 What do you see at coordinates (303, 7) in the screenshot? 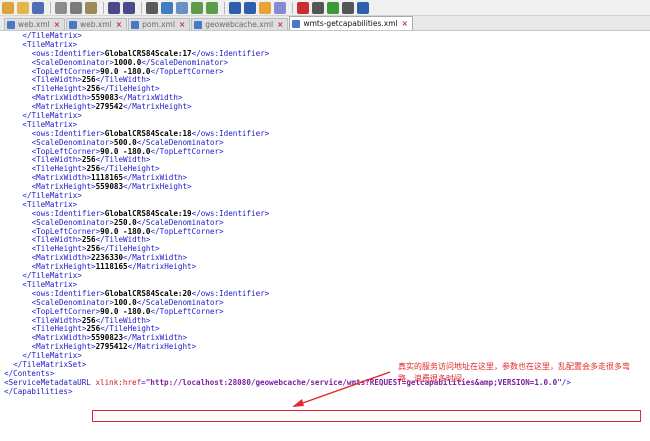
I see `record-icon` at bounding box center [303, 7].